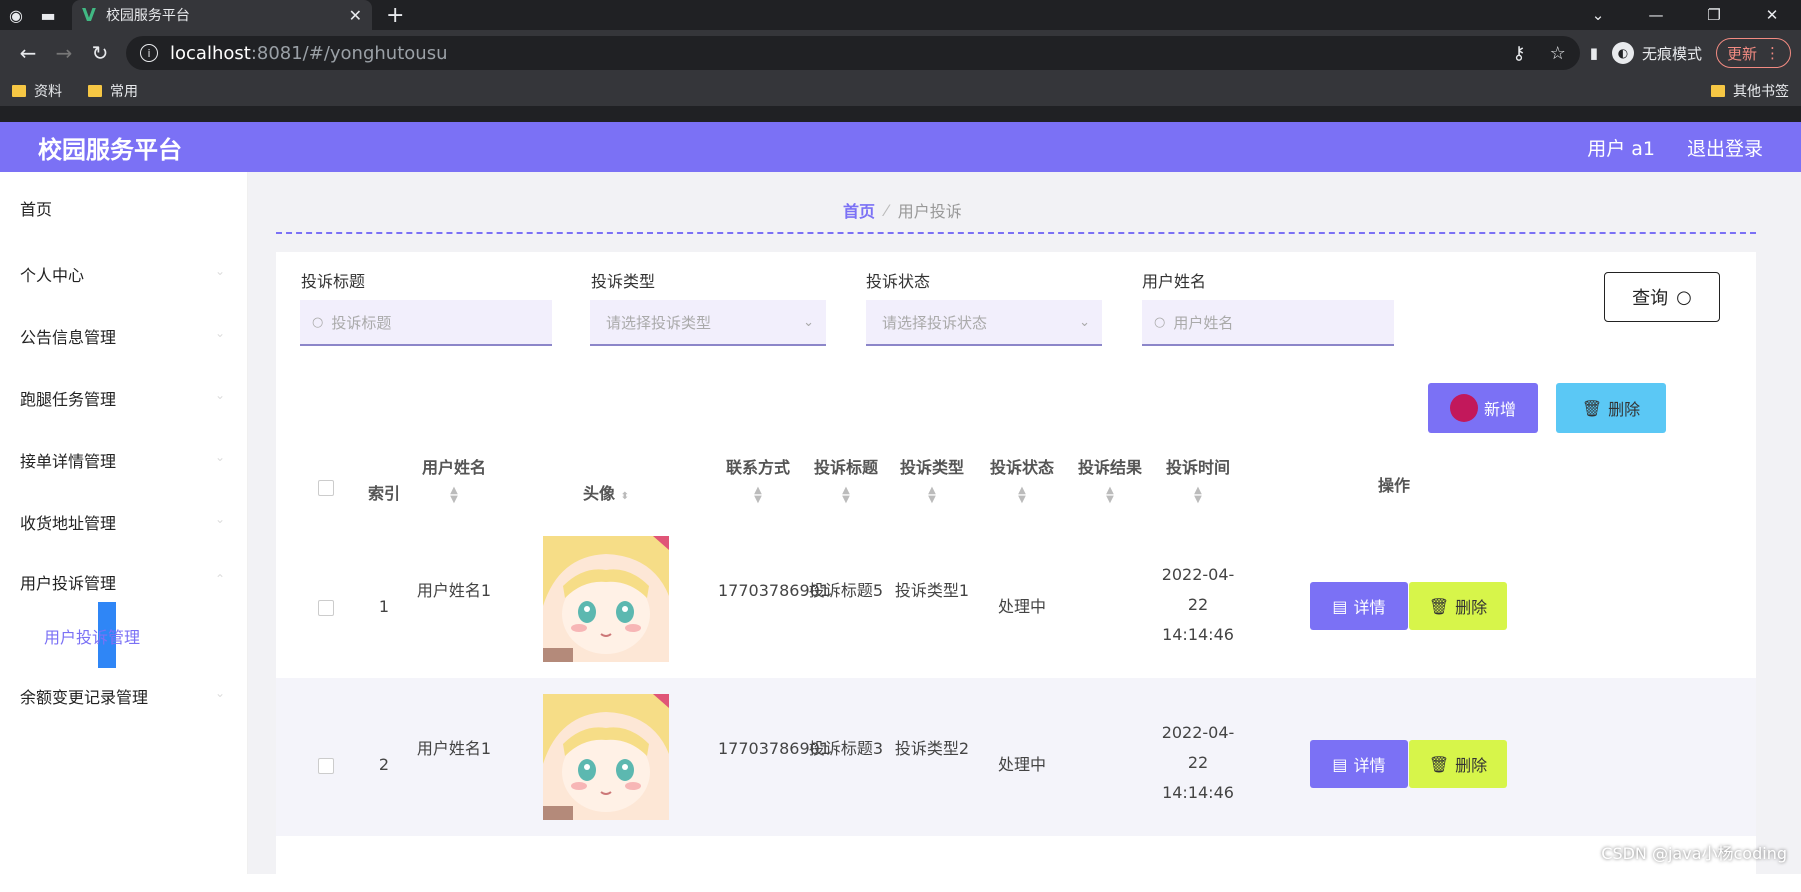 The image size is (1801, 892). Describe the element at coordinates (1439, 764) in the screenshot. I see `trash-icon: 🗑` at that location.